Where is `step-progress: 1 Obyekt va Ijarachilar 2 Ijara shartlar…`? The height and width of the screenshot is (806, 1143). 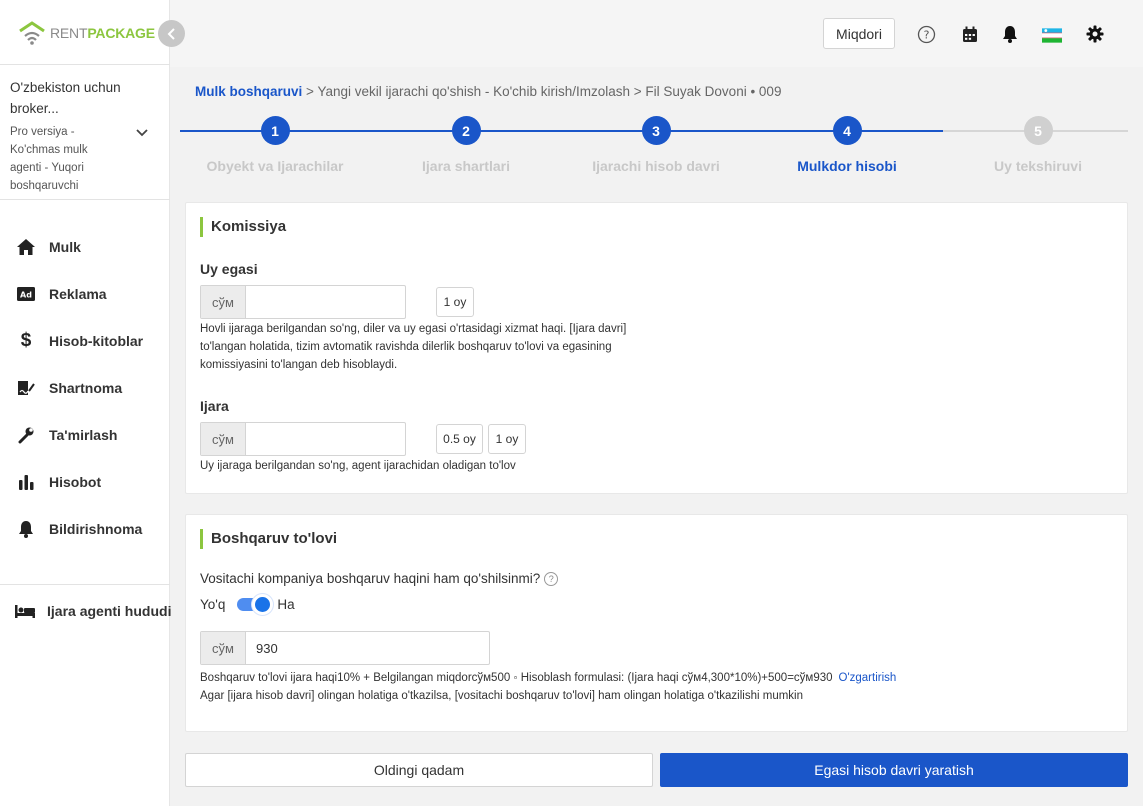
step-progress: 1 Obyekt va Ijarachilar 2 Ijara shartlar… is located at coordinates (654, 146).